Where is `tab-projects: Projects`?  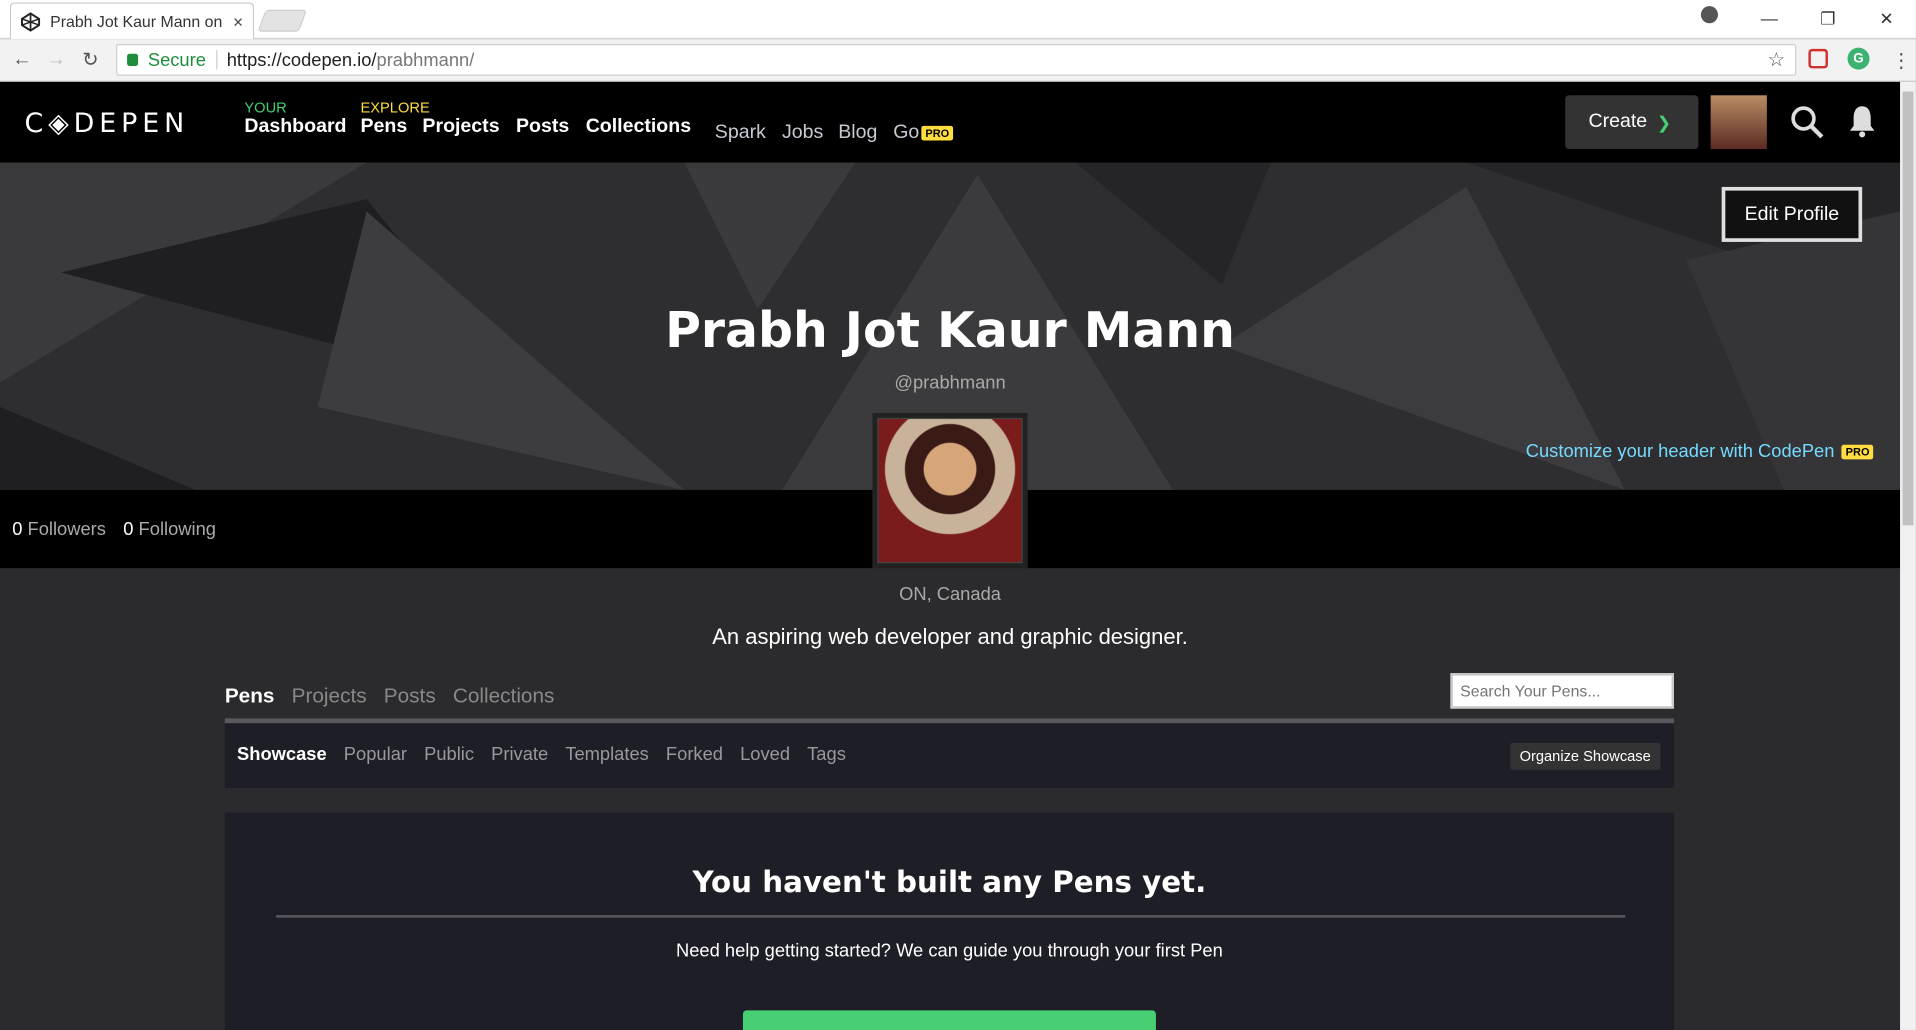 tab-projects: Projects is located at coordinates (329, 696).